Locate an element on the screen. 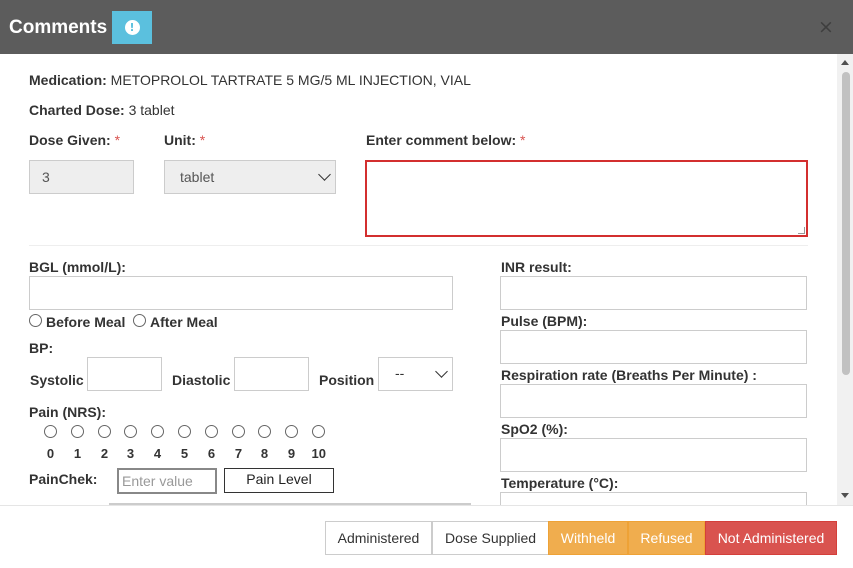 This screenshot has width=853, height=568. after-meal-label: After Meal is located at coordinates (184, 322).